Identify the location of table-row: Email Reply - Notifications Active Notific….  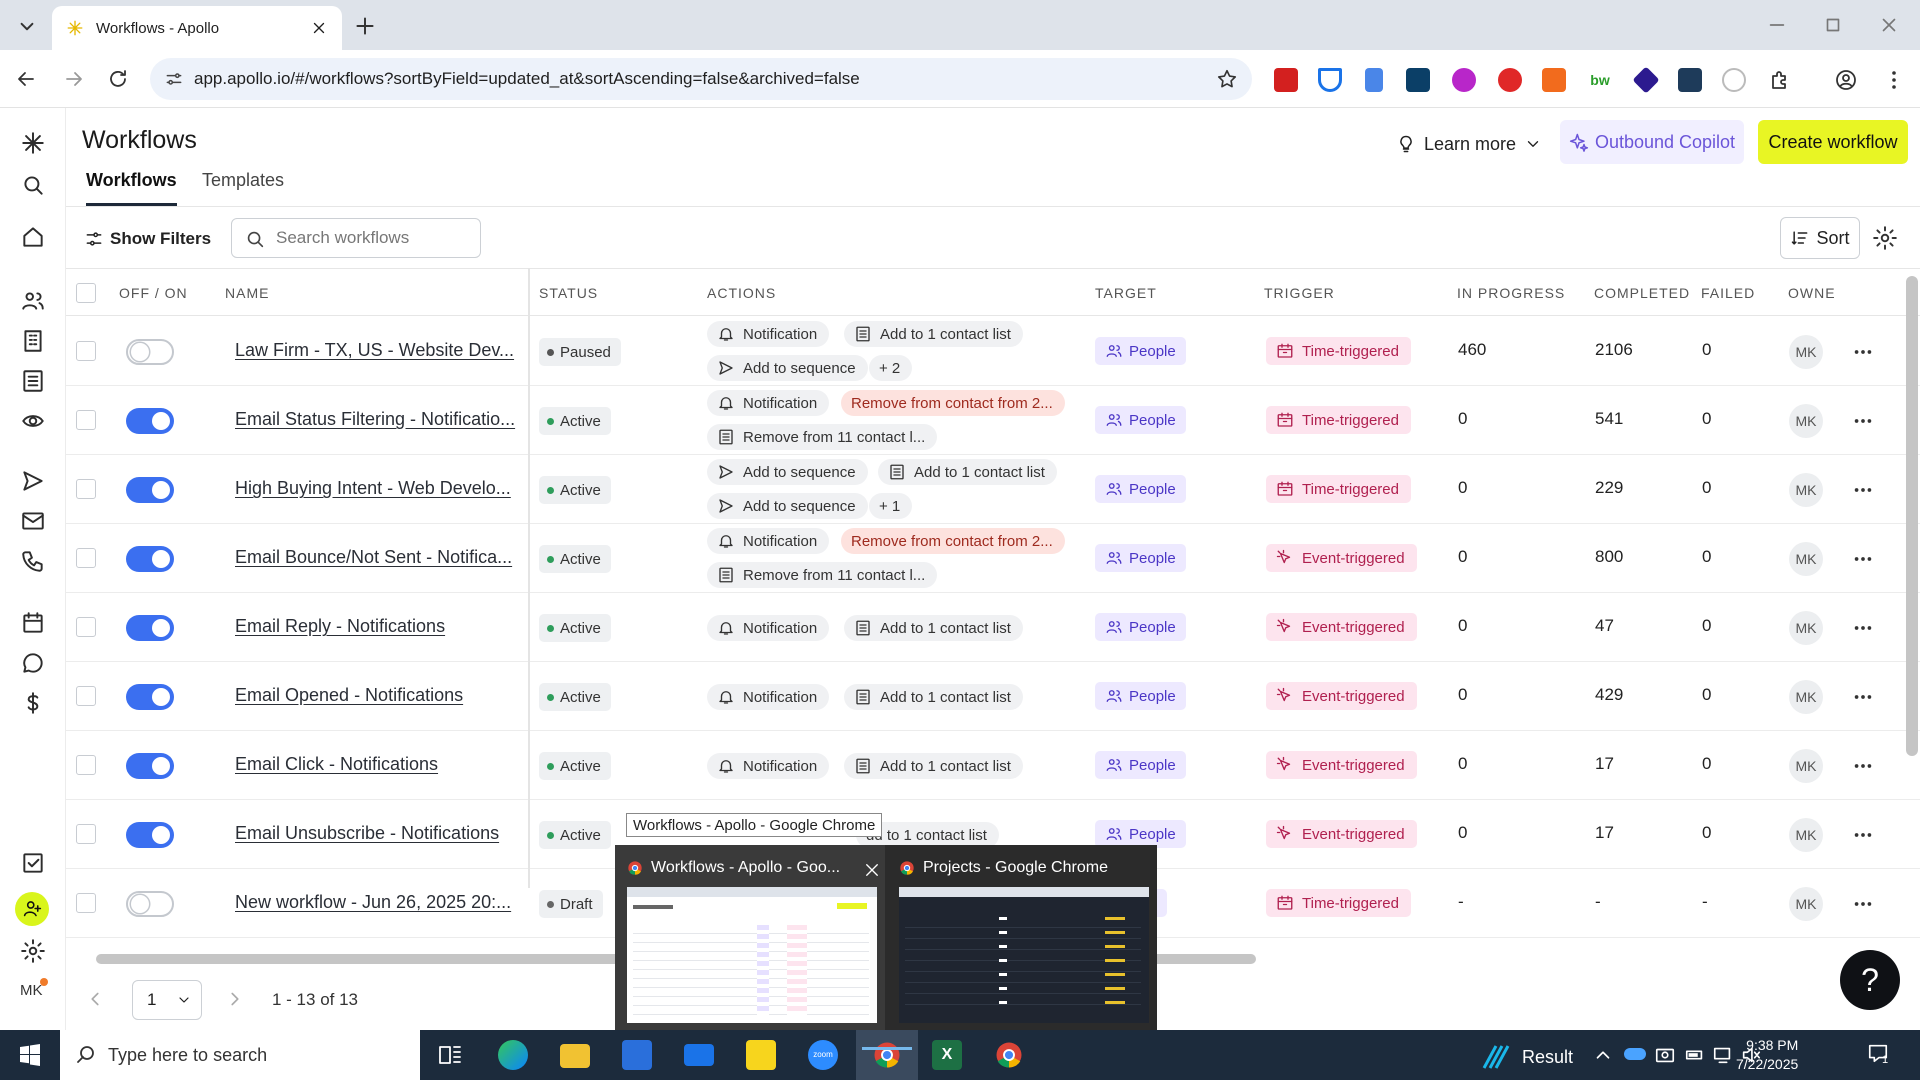
(993, 627).